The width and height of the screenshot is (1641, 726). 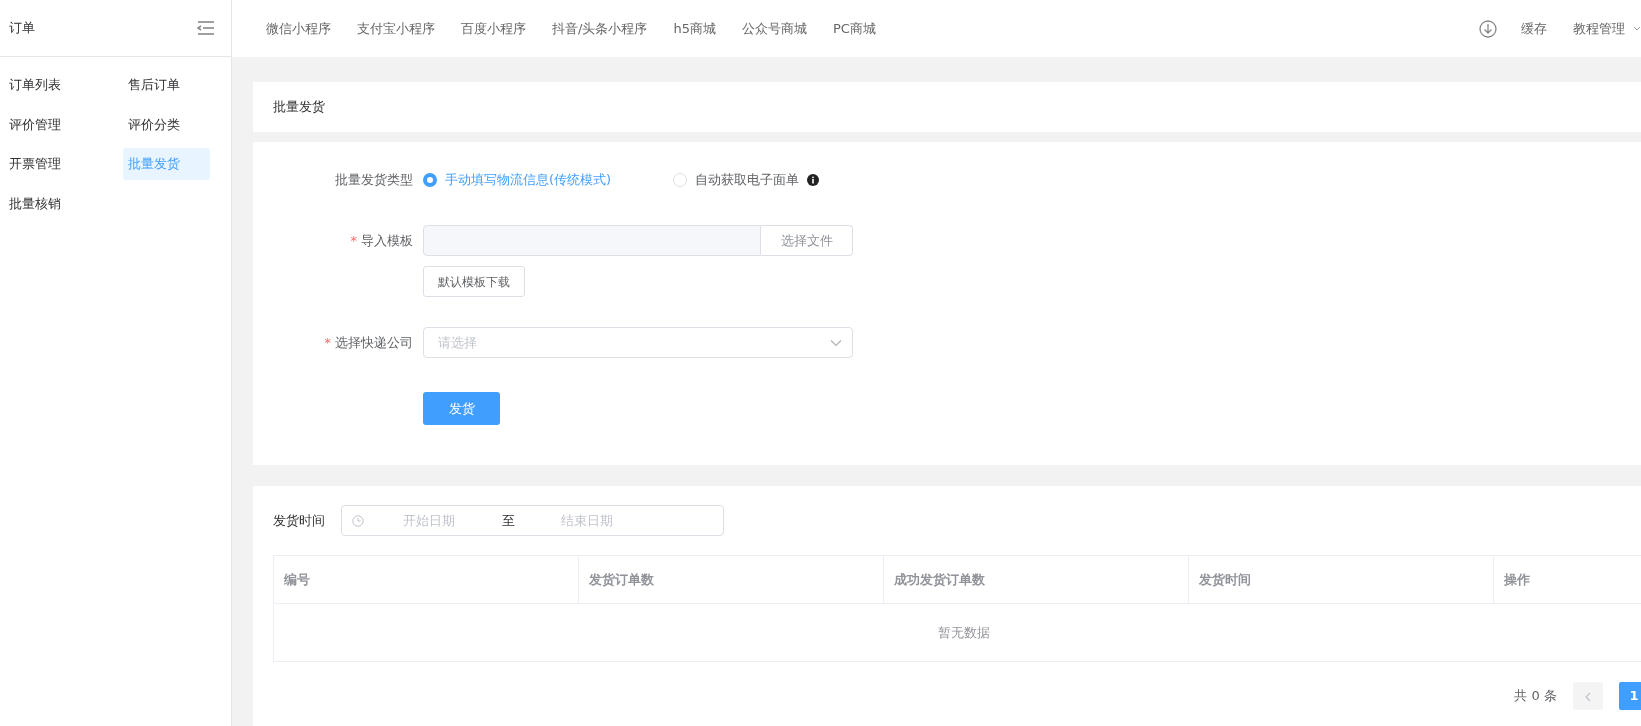 What do you see at coordinates (813, 180) in the screenshot?
I see `info-icon` at bounding box center [813, 180].